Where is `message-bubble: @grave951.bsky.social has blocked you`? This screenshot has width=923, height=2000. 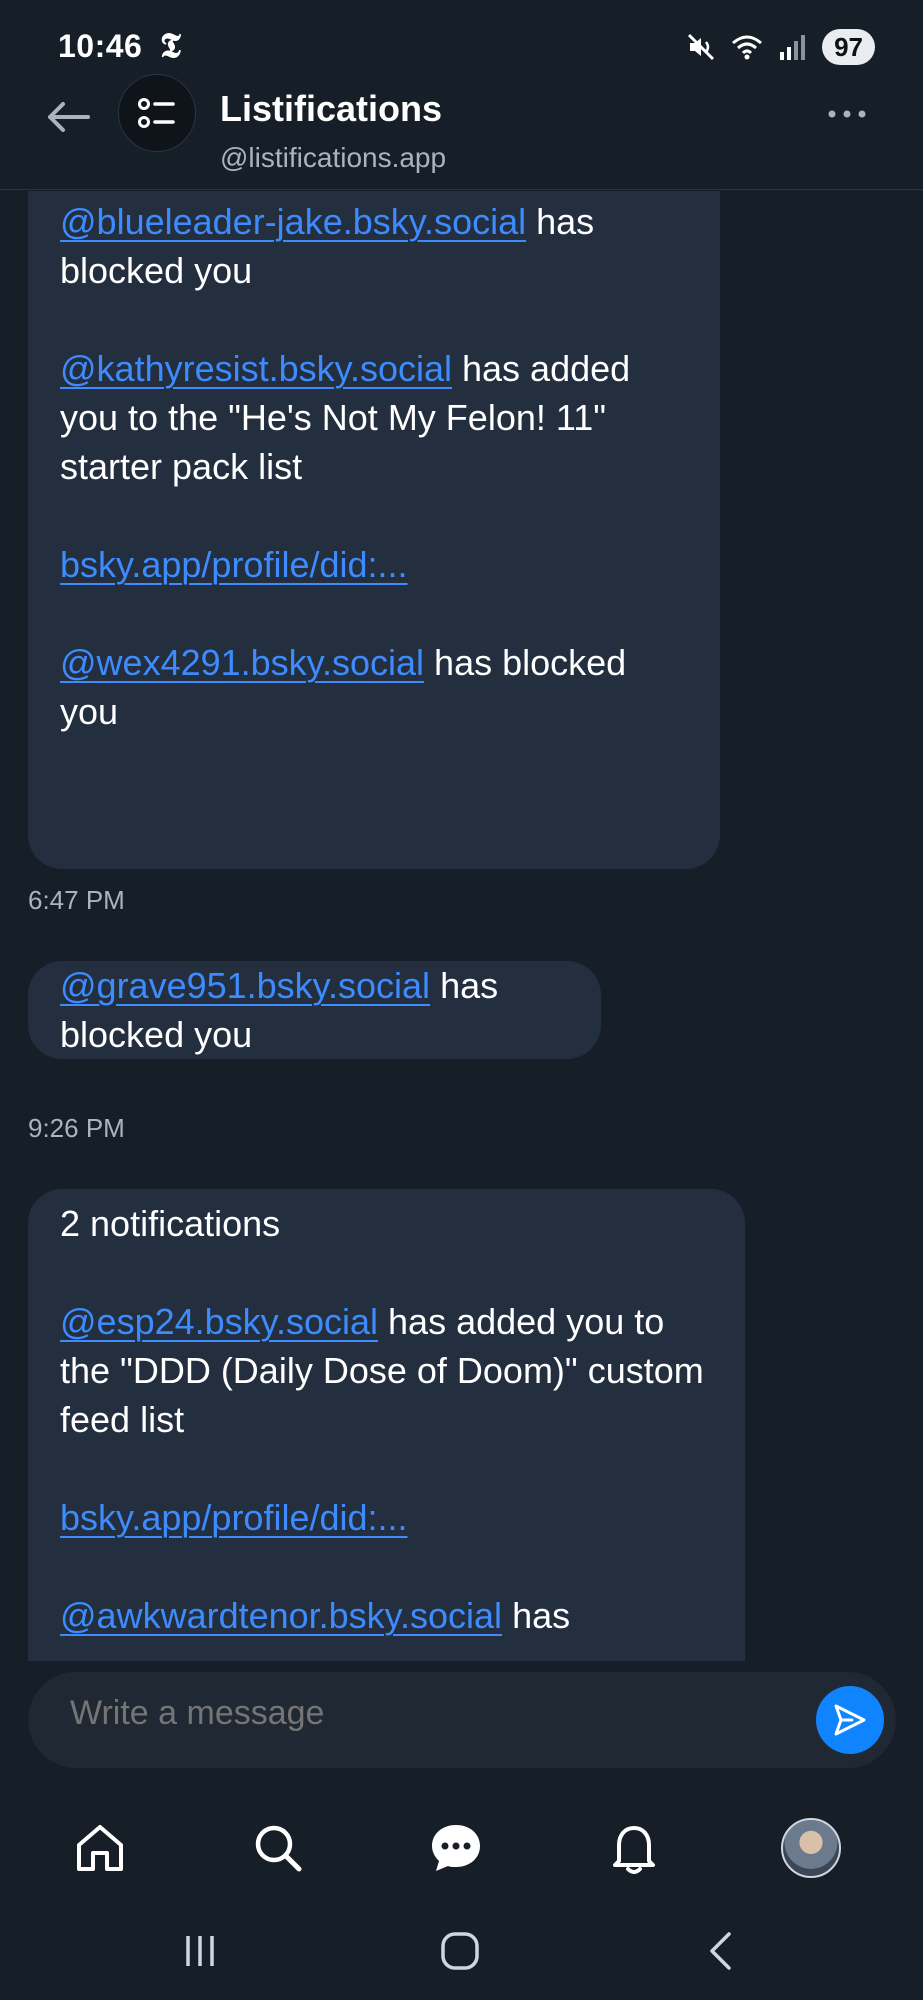 message-bubble: @grave951.bsky.social has blocked you is located at coordinates (314, 1010).